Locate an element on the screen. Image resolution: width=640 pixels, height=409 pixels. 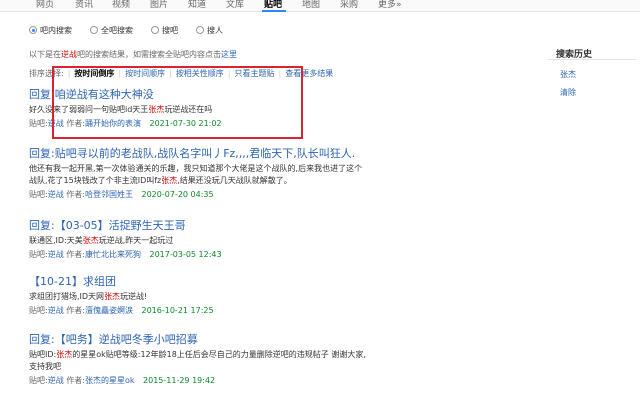
result-abstract: 求组团打猎场,ID天网张杰玩逆战! is located at coordinates (88, 296).